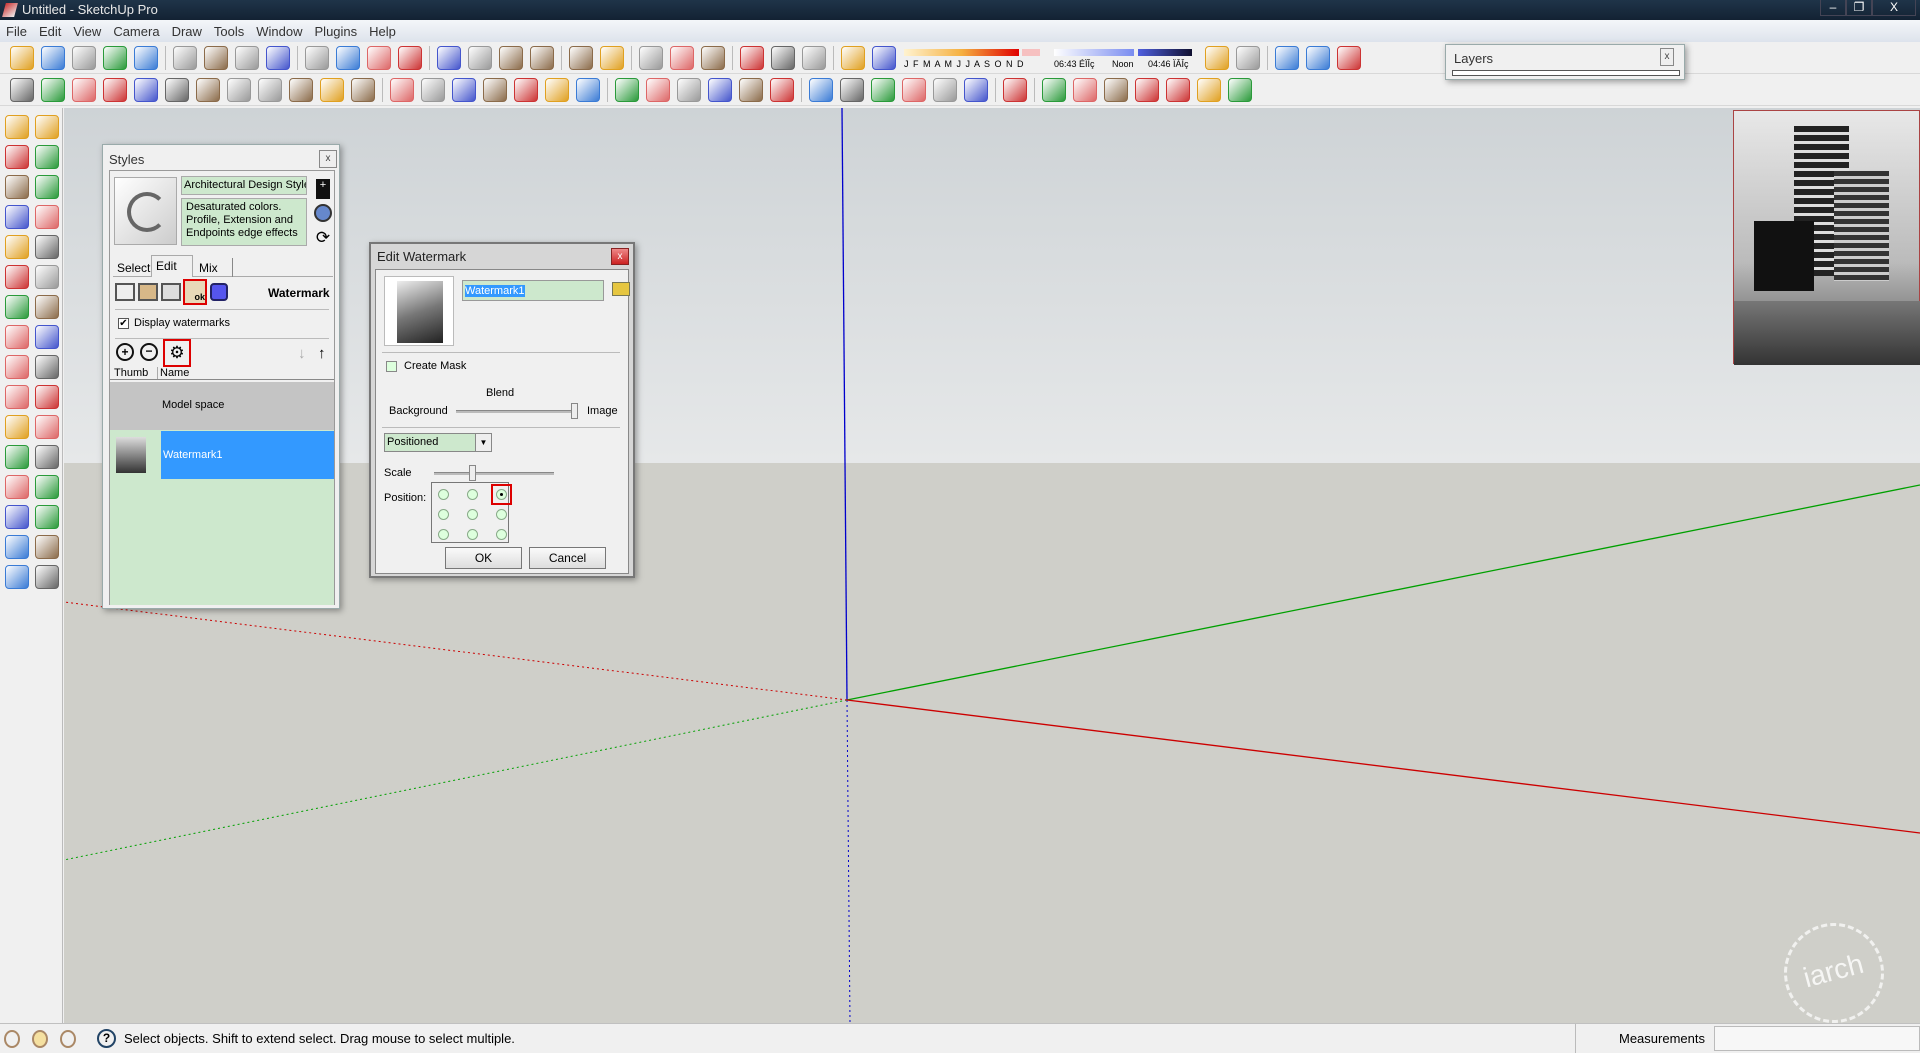 The image size is (1920, 1053). I want to click on position-radio-bottom-left, so click(443, 534).